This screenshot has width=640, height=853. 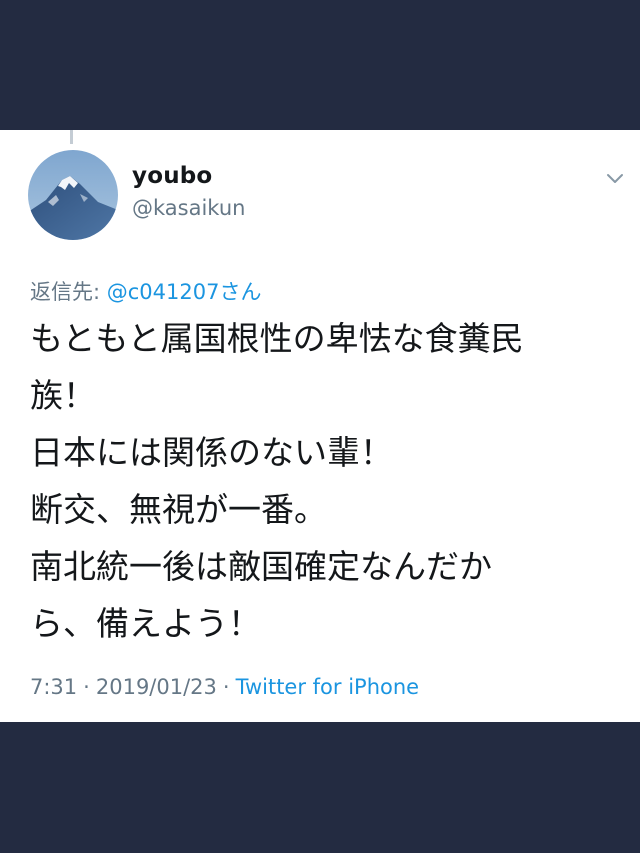 I want to click on reply-to-line: 返信先: @c041207さん, so click(x=145, y=291).